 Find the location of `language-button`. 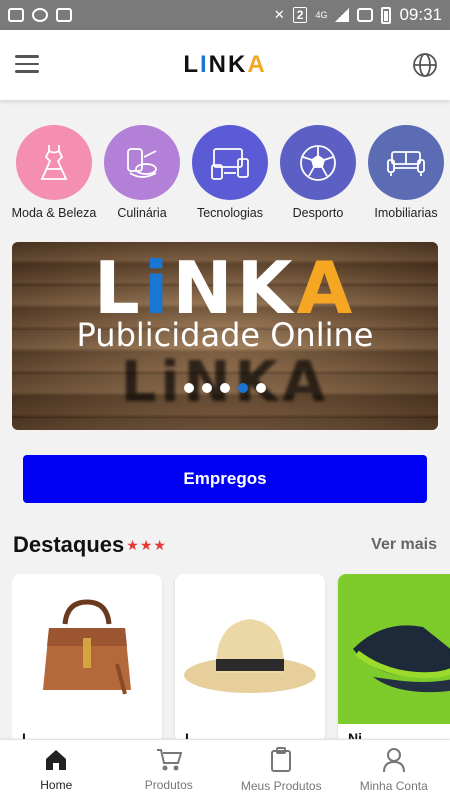

language-button is located at coordinates (425, 65).